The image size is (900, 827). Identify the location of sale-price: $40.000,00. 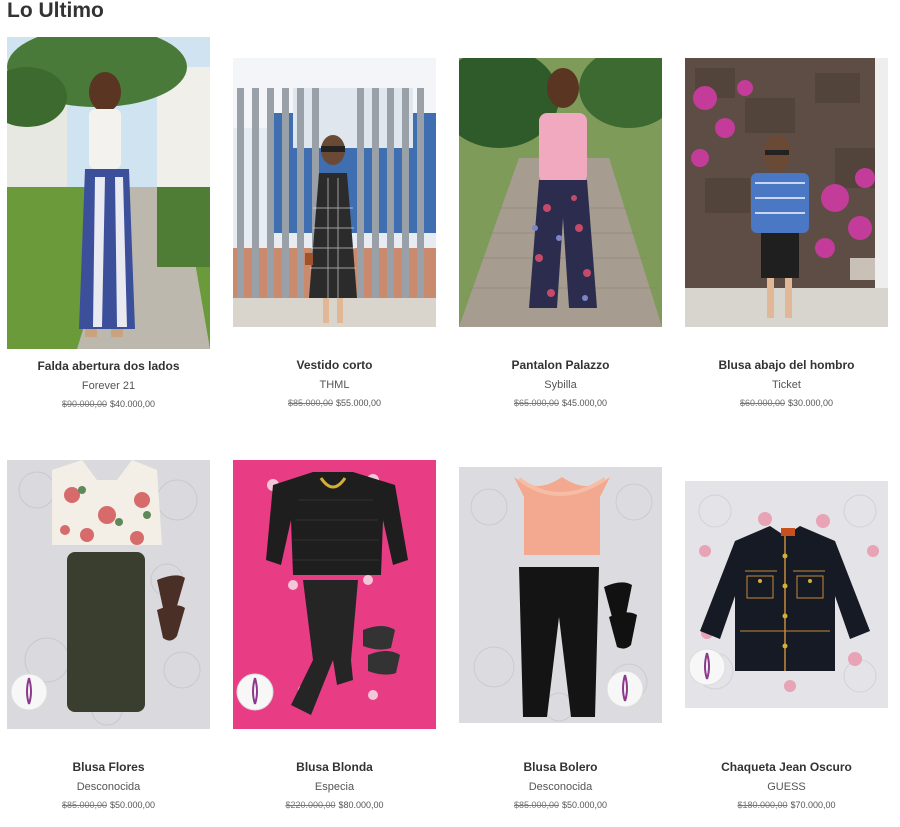
(133, 404).